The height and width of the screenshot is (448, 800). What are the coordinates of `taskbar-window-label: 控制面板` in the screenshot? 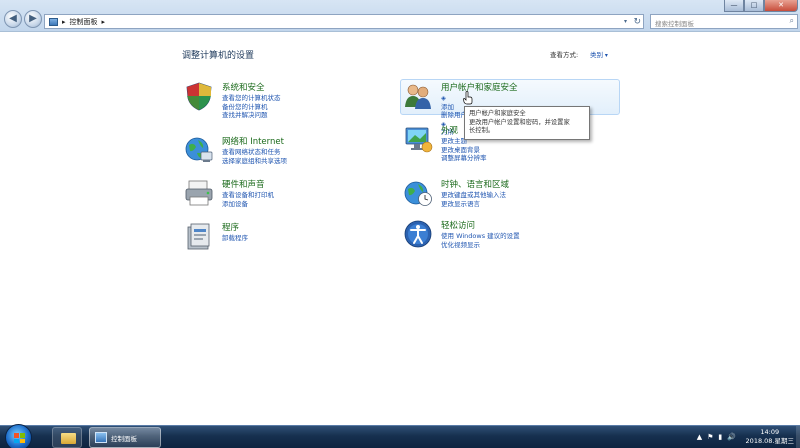 It's located at (124, 438).